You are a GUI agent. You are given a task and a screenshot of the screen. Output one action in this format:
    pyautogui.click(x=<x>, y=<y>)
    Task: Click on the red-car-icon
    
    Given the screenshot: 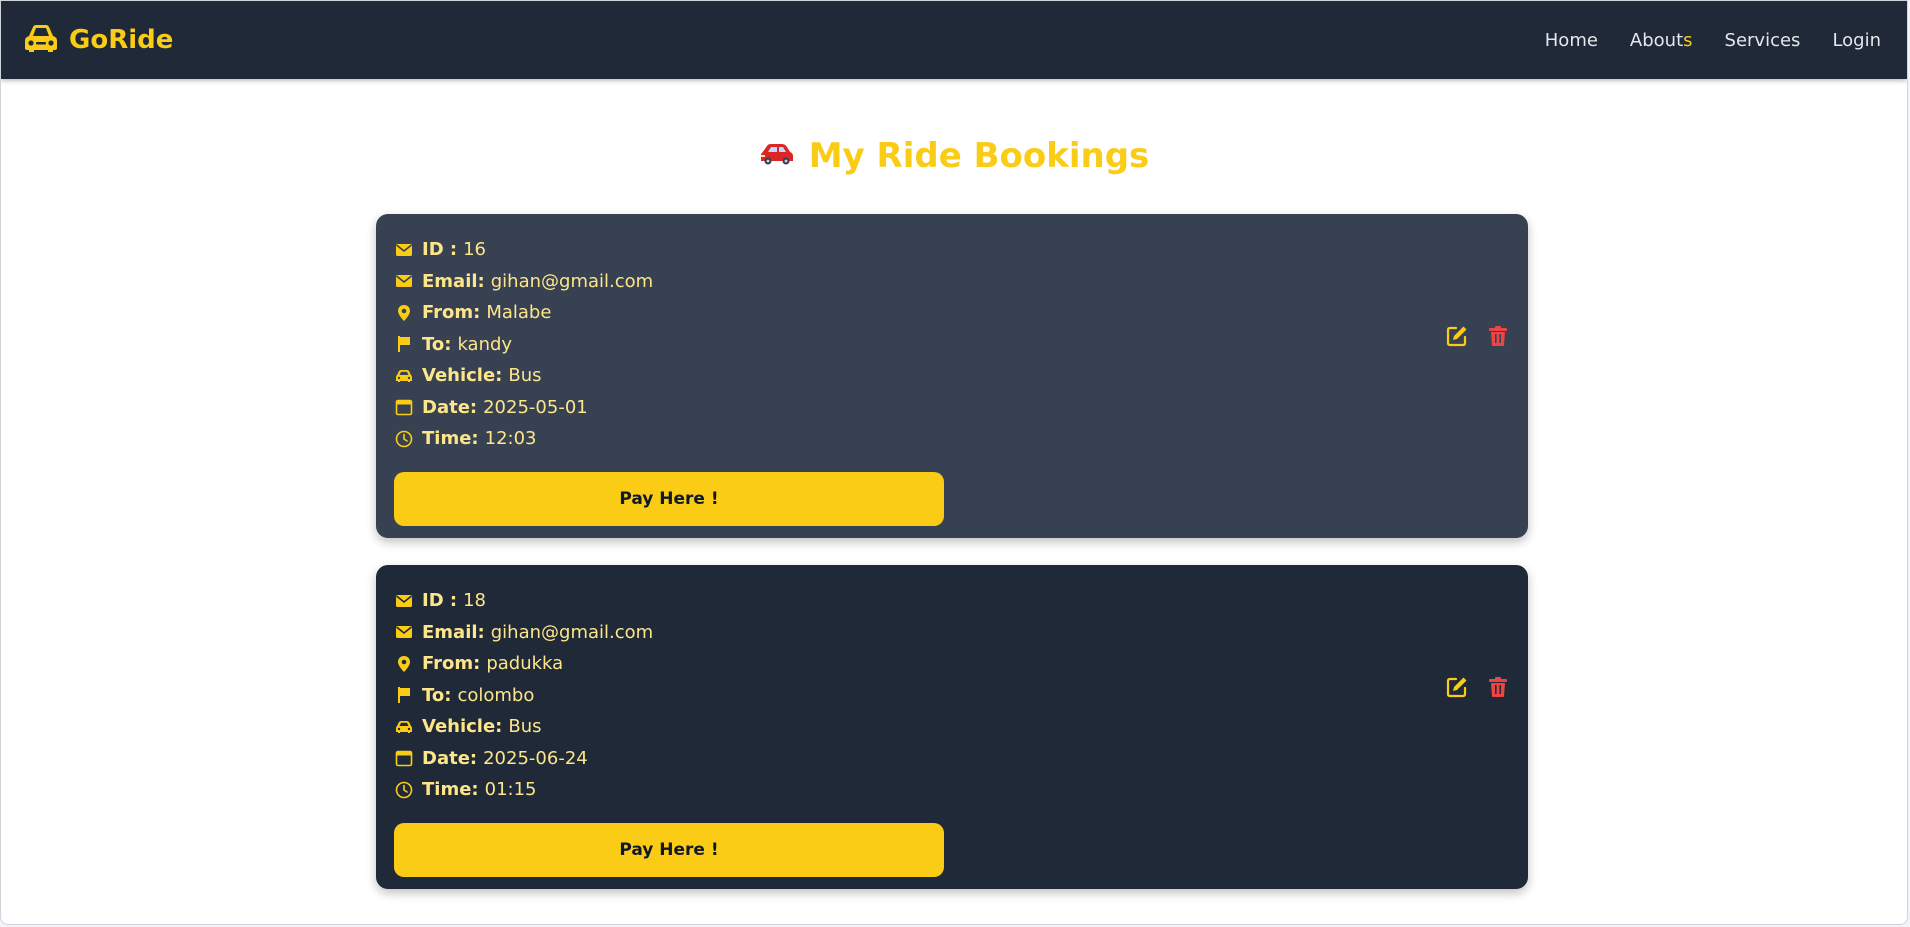 What is the action you would take?
    pyautogui.click(x=777, y=156)
    